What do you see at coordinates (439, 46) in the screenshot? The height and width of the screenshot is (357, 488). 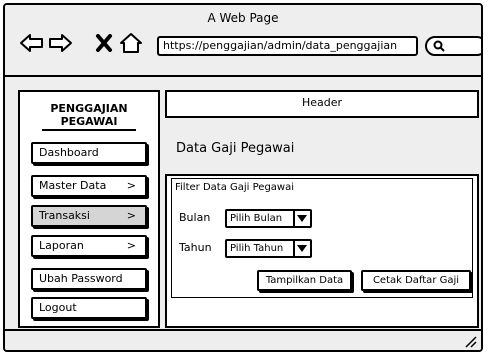 I see `search-icon` at bounding box center [439, 46].